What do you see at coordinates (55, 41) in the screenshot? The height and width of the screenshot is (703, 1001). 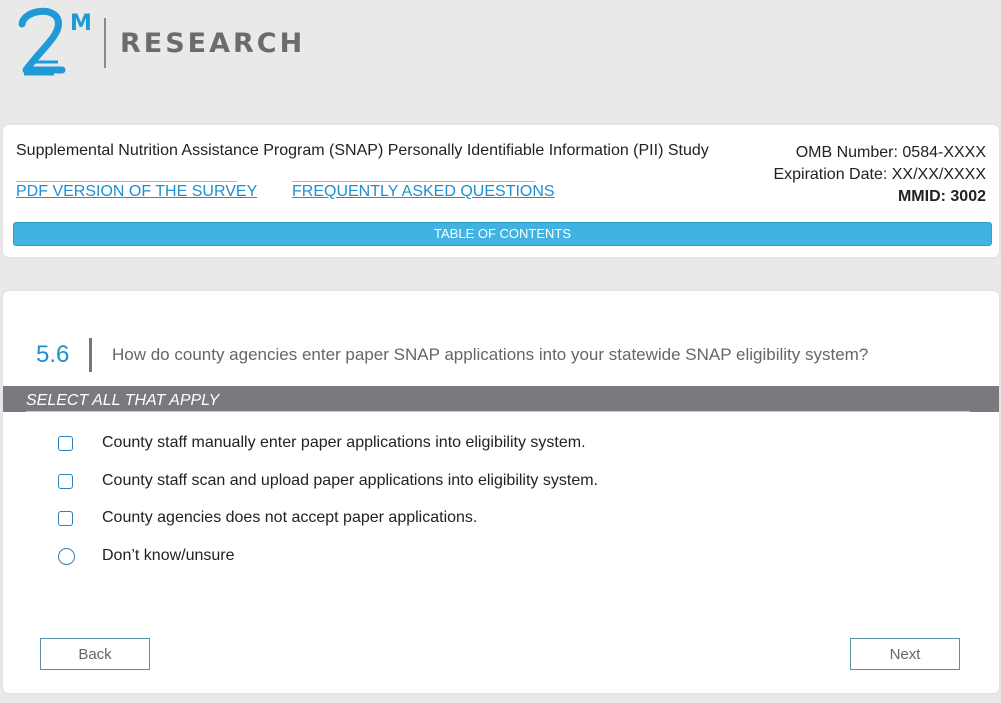 I see `logo-2m-mark-icon: M` at bounding box center [55, 41].